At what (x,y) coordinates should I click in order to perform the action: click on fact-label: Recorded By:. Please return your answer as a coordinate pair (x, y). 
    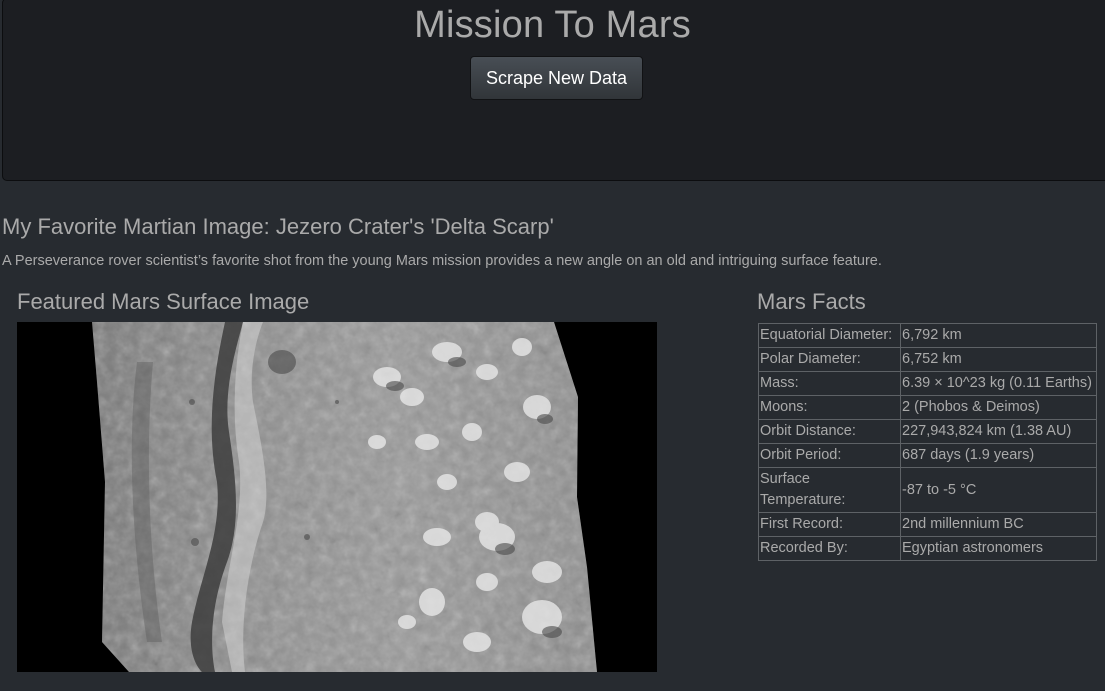
    Looking at the image, I should click on (829, 548).